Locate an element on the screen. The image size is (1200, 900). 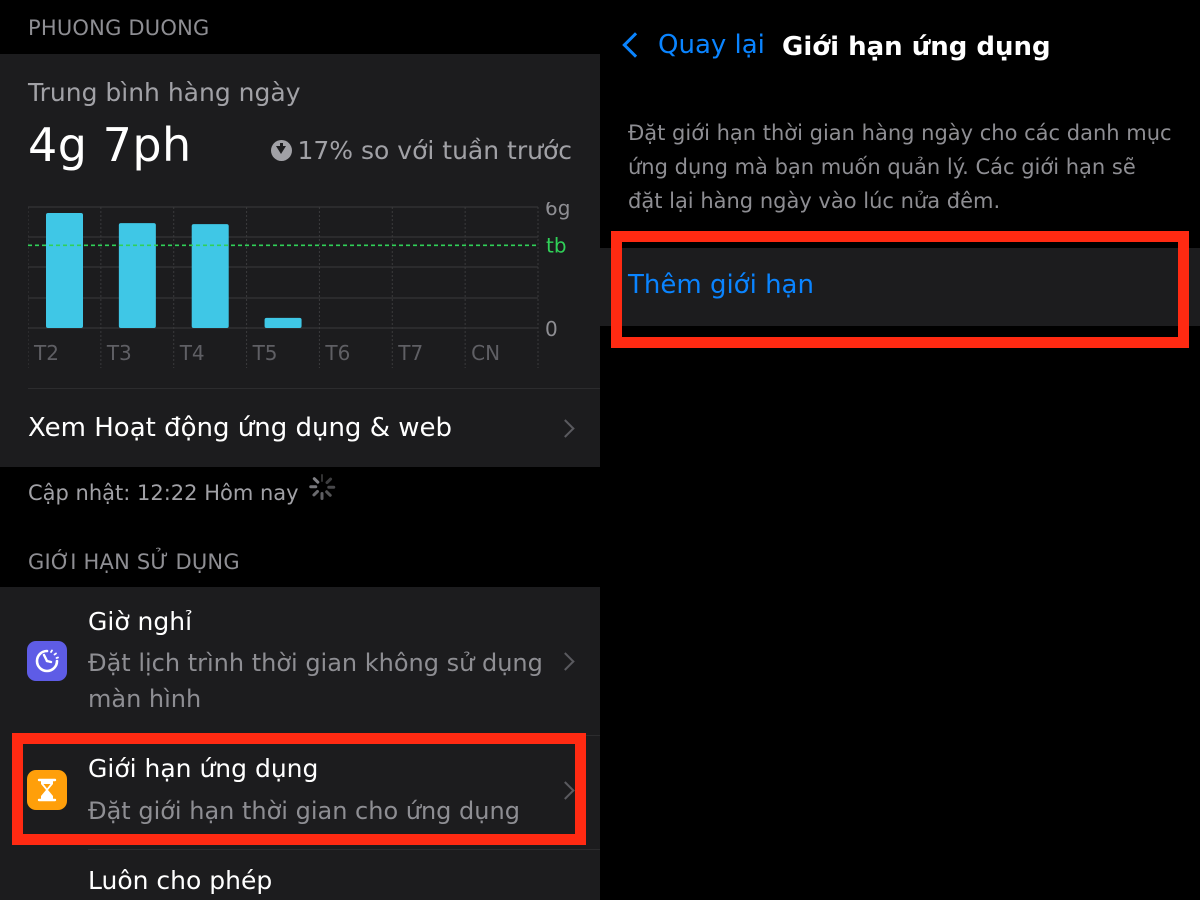
chart-y-tick-label: 0 is located at coordinates (551, 329).